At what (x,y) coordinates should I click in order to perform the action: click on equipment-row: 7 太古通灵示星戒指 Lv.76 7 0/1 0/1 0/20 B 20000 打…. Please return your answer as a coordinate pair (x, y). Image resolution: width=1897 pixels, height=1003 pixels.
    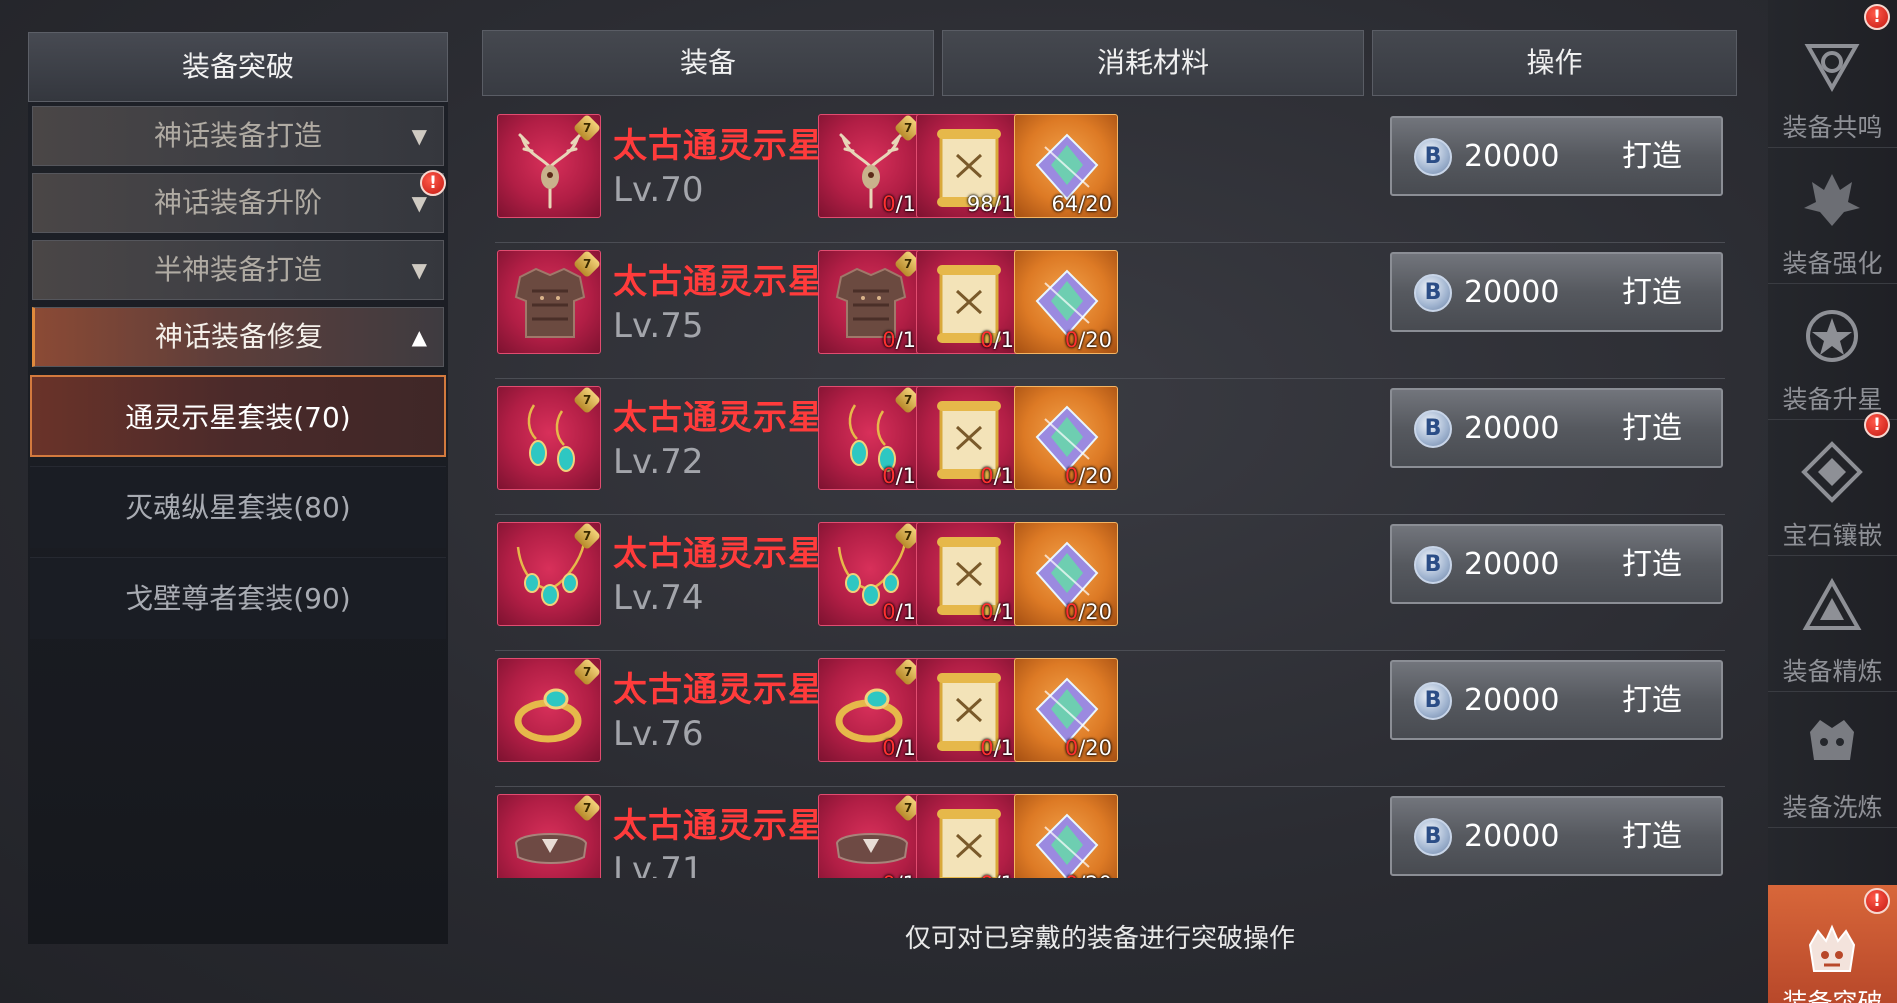
    Looking at the image, I should click on (1110, 719).